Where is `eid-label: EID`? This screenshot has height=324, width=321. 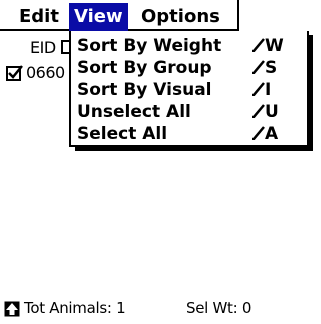 eid-label: EID is located at coordinates (43, 47).